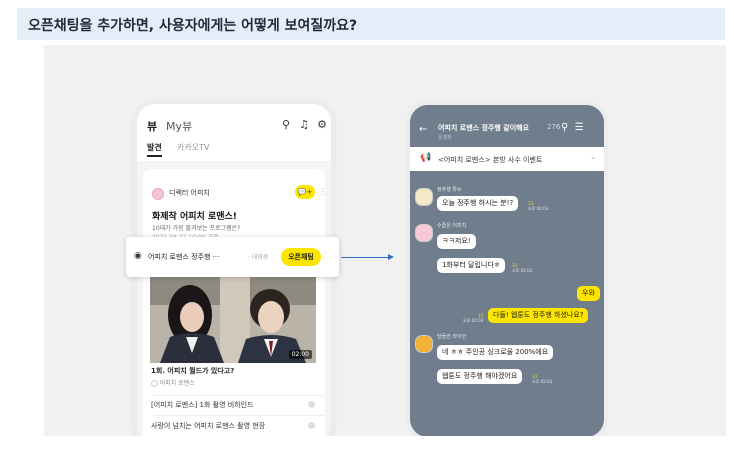  Describe the element at coordinates (391, 257) in the screenshot. I see `arrow-head-icon` at that location.